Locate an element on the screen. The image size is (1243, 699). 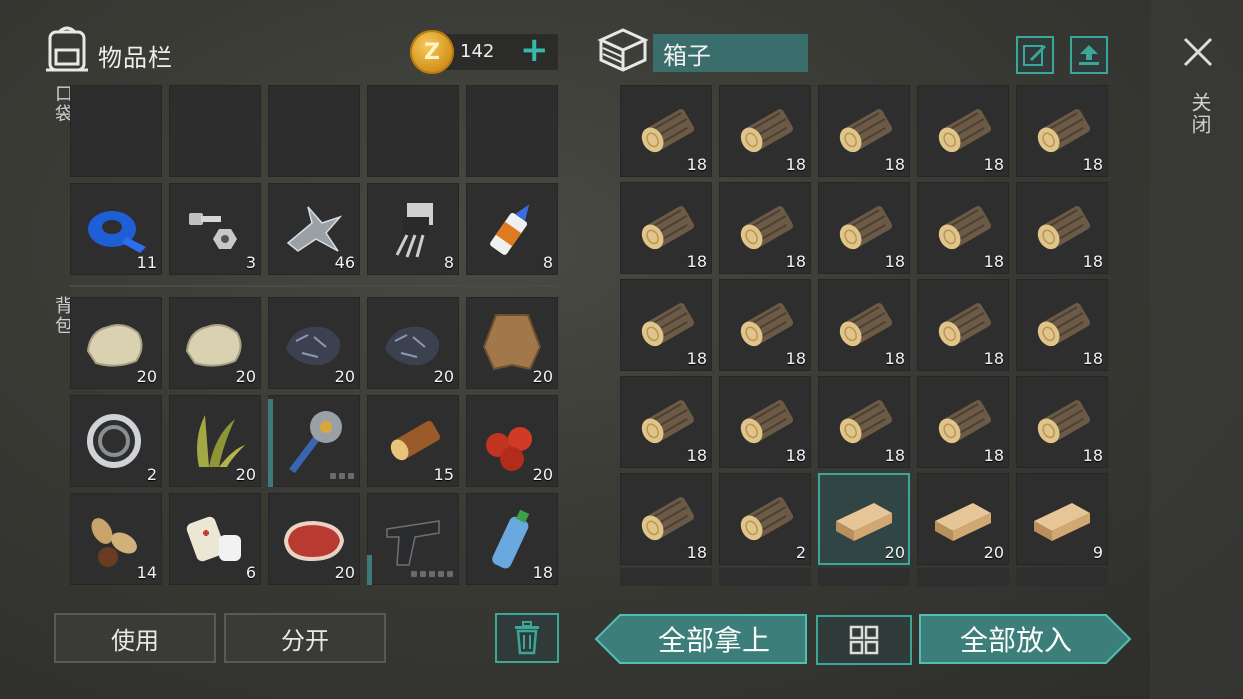
backpack-slot: 2 is located at coordinates (116, 441).